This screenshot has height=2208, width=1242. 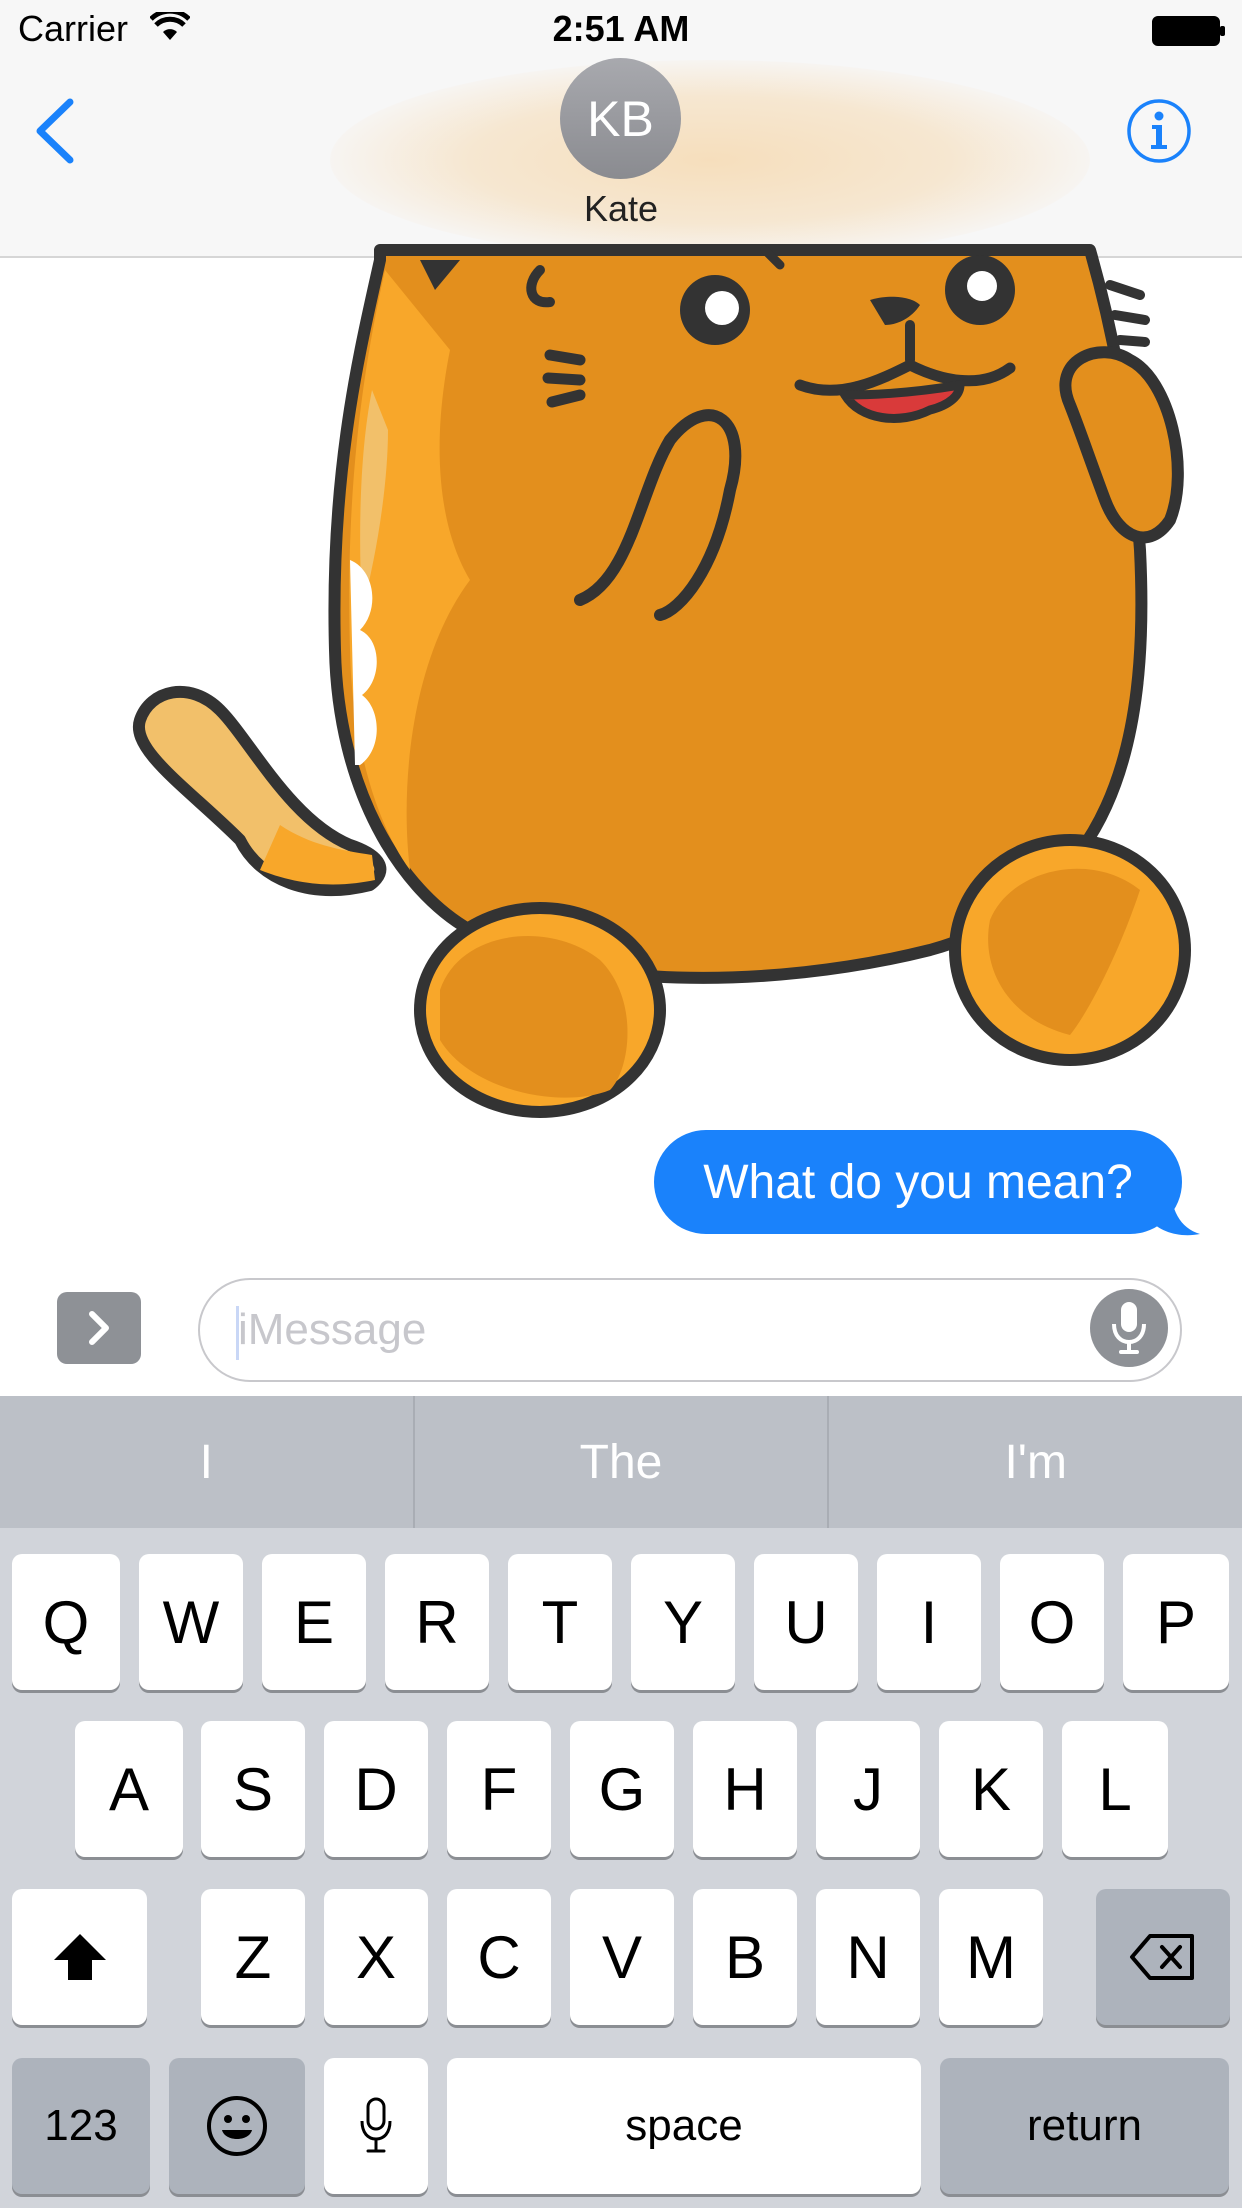 What do you see at coordinates (376, 1789) in the screenshot?
I see `key-d: D` at bounding box center [376, 1789].